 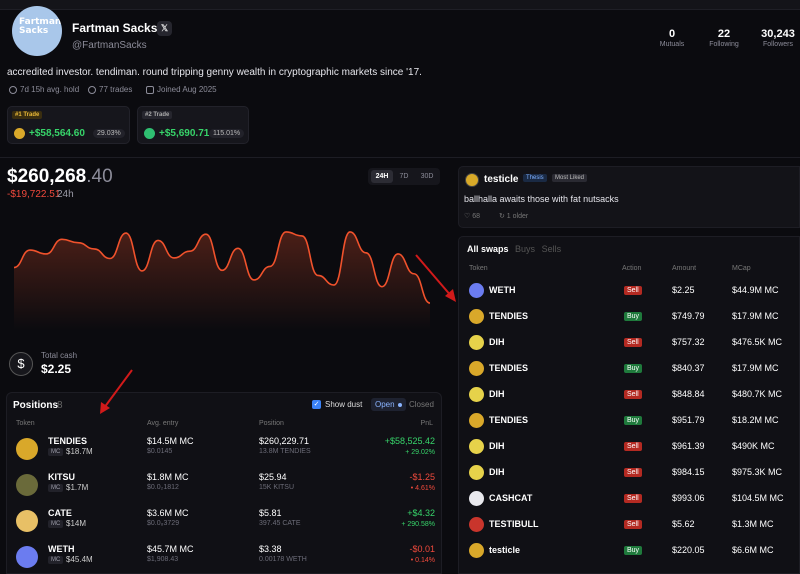 I want to click on post-likes: ♡ 68, so click(x=472, y=216).